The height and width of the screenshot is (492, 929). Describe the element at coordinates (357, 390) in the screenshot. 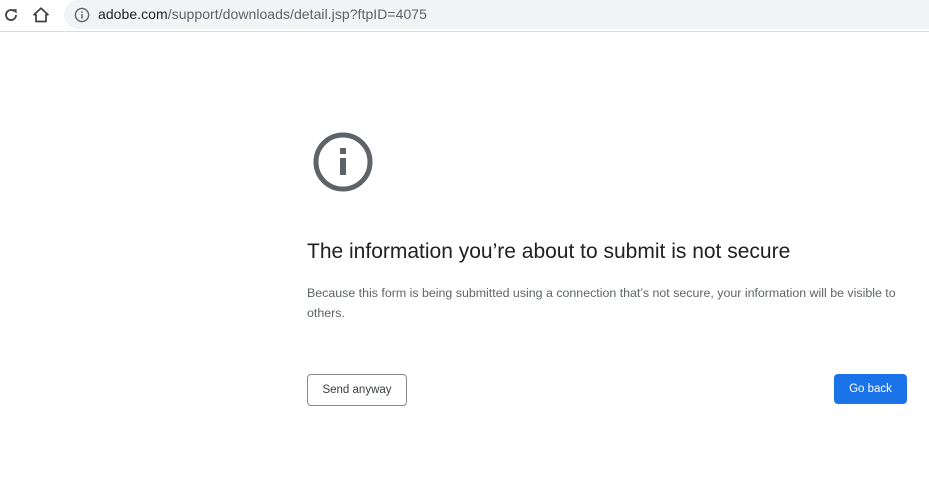

I see `send-anyway-button: Send anyway` at that location.